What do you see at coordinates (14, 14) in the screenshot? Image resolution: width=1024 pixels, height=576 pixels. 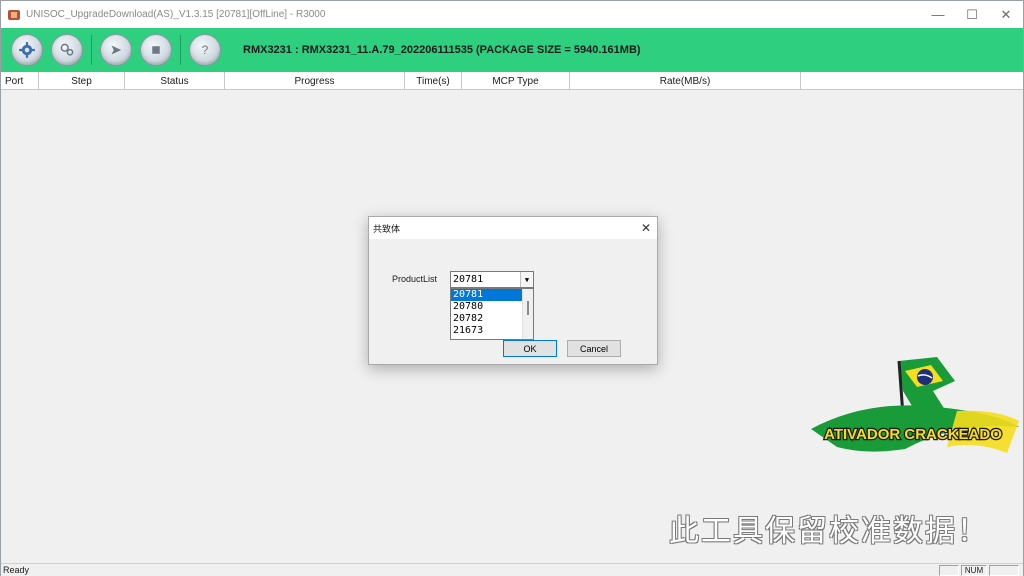 I see `app-icon` at bounding box center [14, 14].